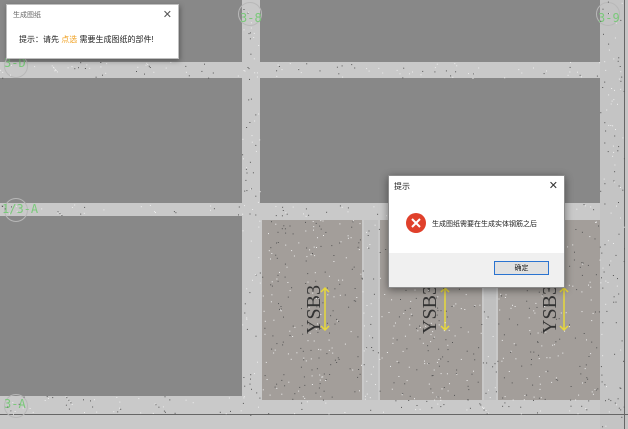 Image resolution: width=628 pixels, height=429 pixels. Describe the element at coordinates (92, 31) in the screenshot. I see `hint-panel: 生成图纸 ✕ 提示：请先 点选 需要生成图纸的部件!` at that location.